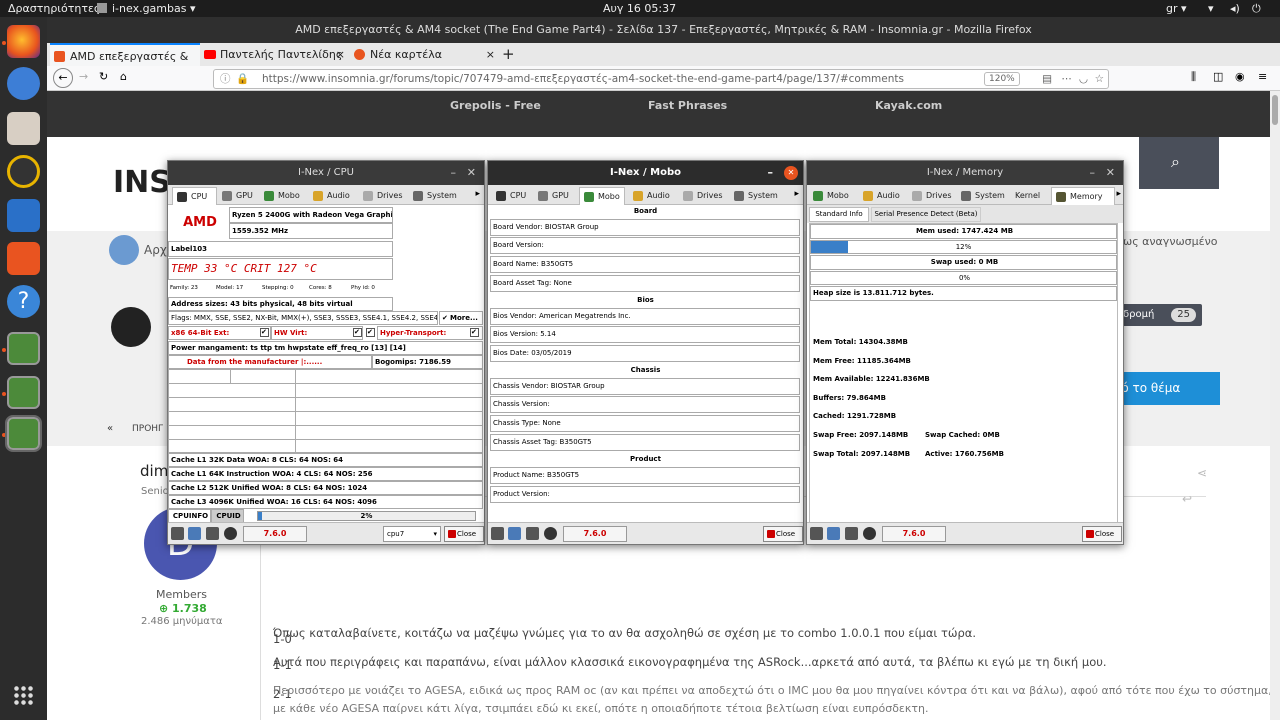 This screenshot has height=720, width=1280. What do you see at coordinates (1275, 110) in the screenshot?
I see `scrollbar-thumb` at bounding box center [1275, 110].